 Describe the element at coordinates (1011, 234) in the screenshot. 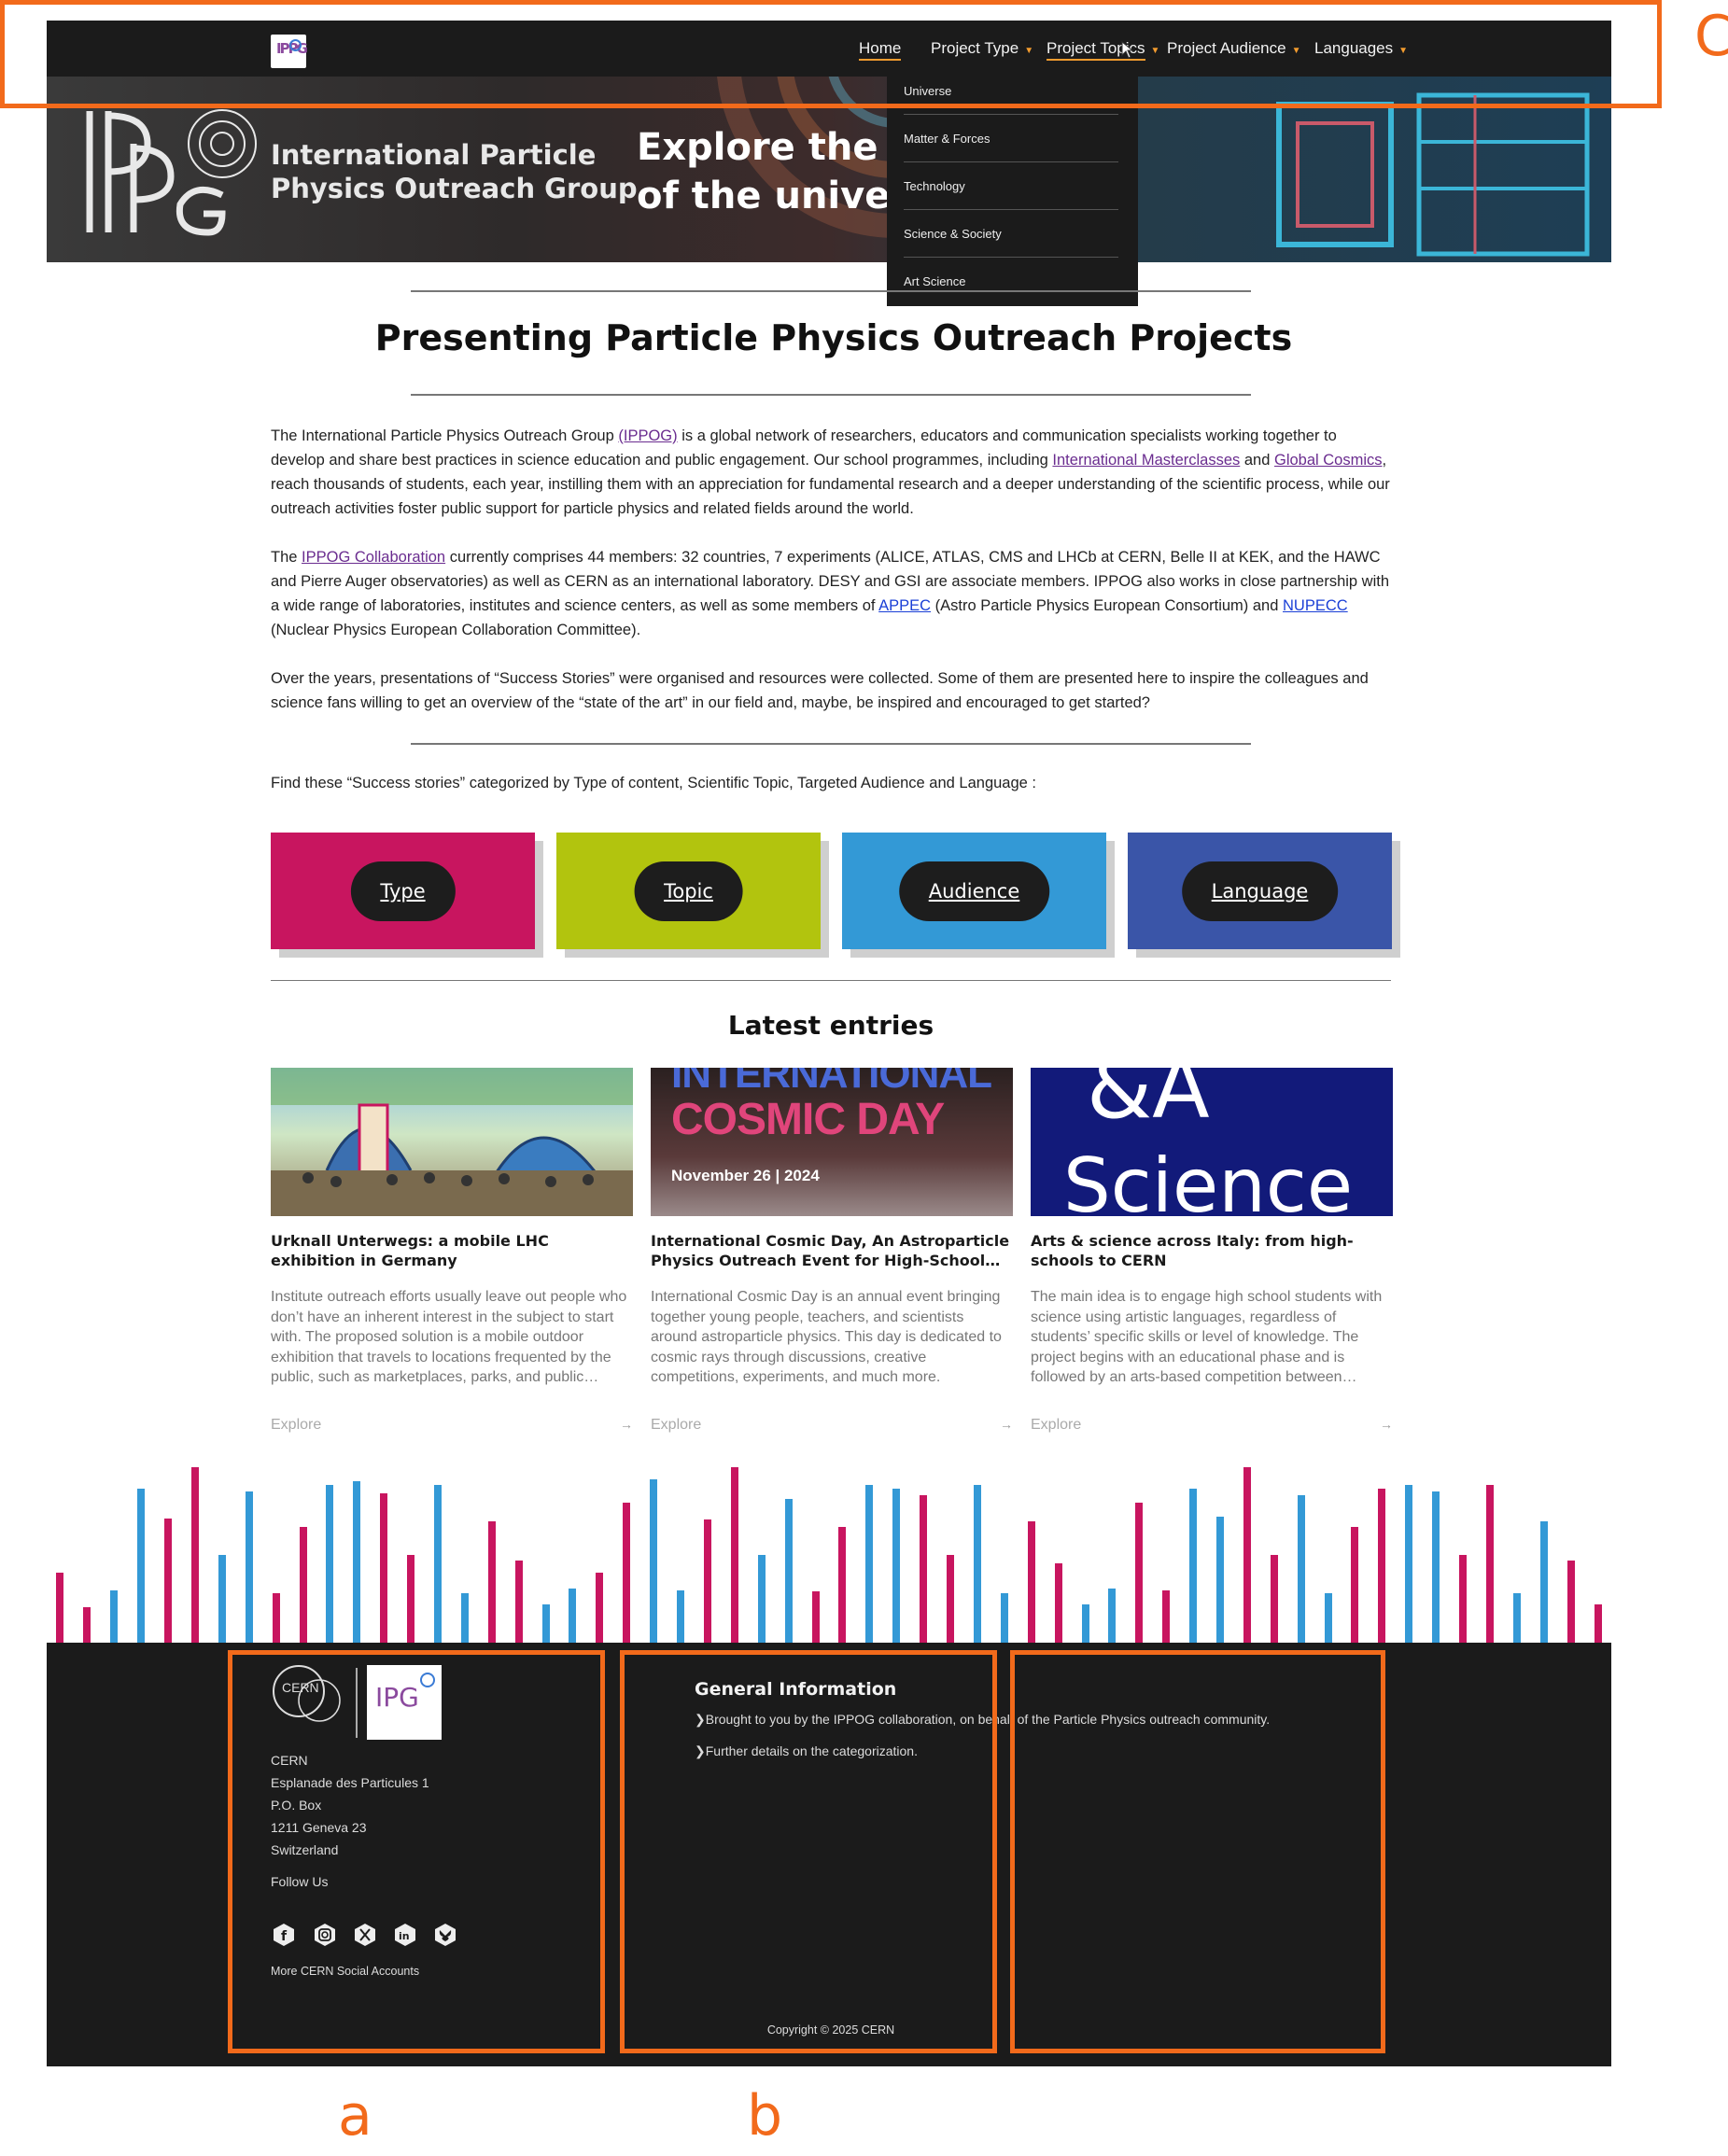

I see `dropdown-item-science-society: Science & Society` at that location.